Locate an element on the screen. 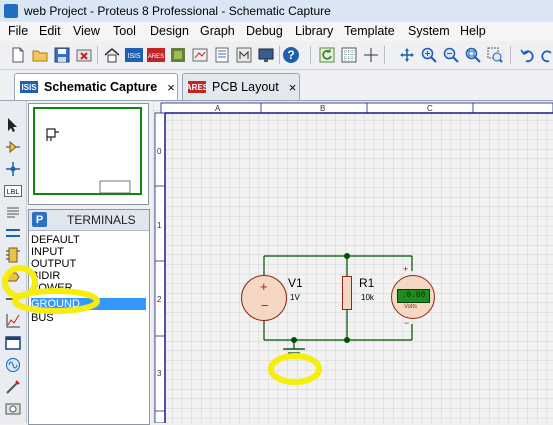  zoom-in-icon is located at coordinates (429, 55).